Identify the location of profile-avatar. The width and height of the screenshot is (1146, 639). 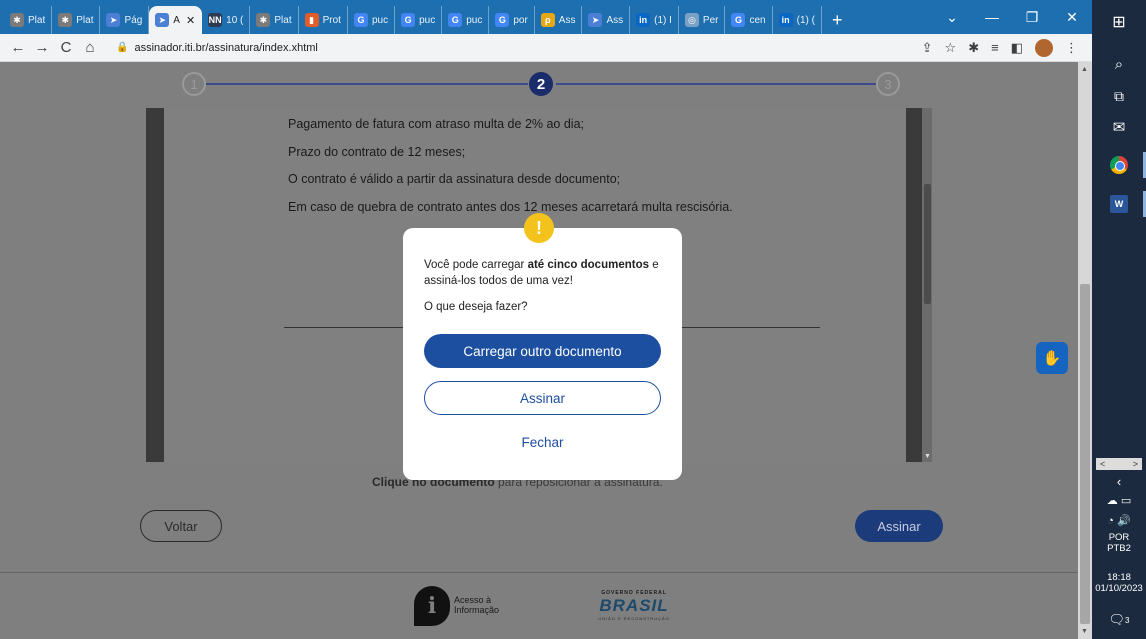
(1044, 47).